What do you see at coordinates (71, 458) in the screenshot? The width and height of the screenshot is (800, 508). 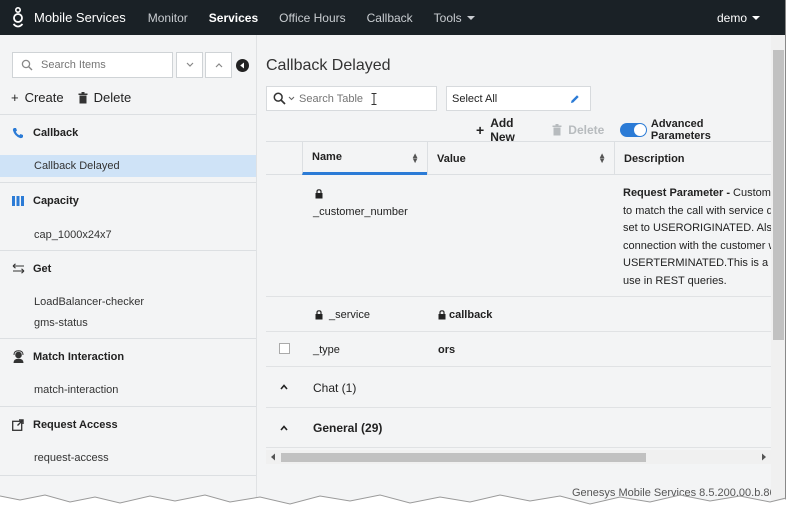 I see `sidebar-item-label: request-access` at bounding box center [71, 458].